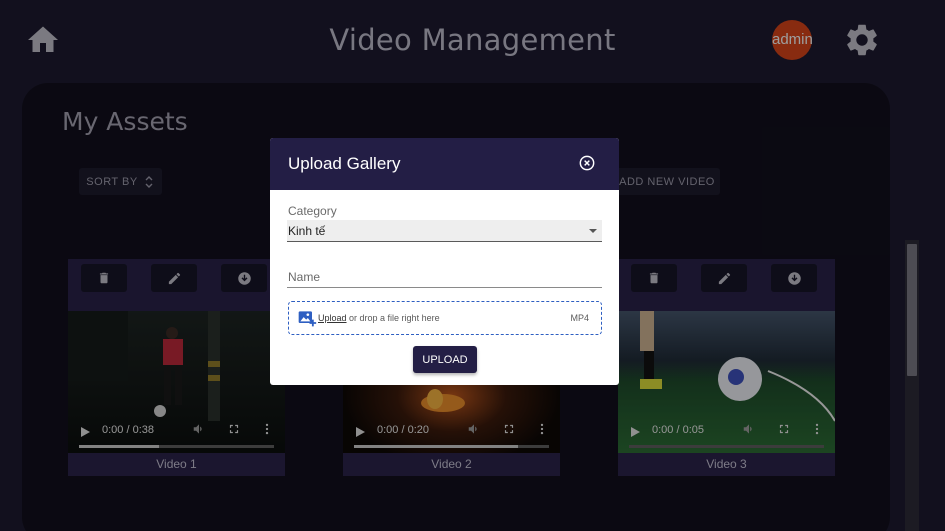 The image size is (945, 531). Describe the element at coordinates (445, 359) in the screenshot. I see `upload-button: UPLOAD` at that location.